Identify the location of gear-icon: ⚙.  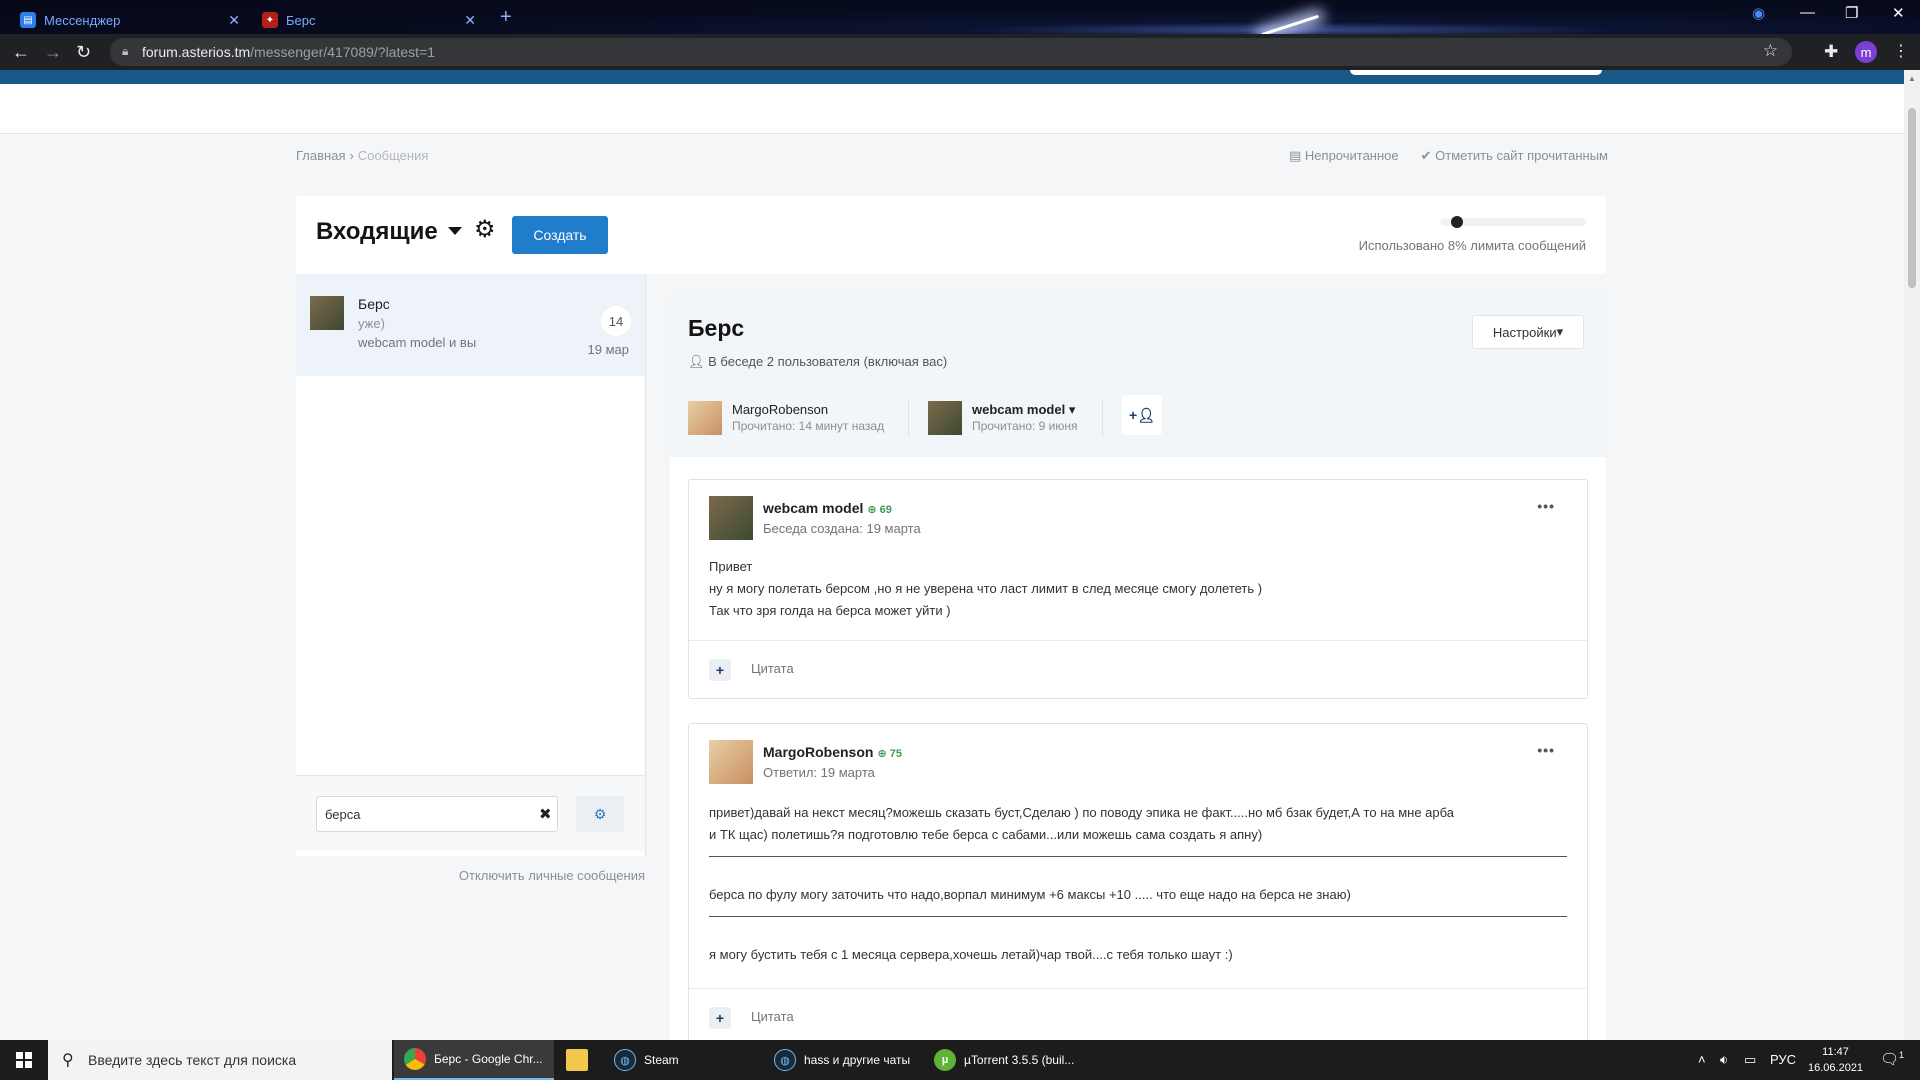
(485, 229).